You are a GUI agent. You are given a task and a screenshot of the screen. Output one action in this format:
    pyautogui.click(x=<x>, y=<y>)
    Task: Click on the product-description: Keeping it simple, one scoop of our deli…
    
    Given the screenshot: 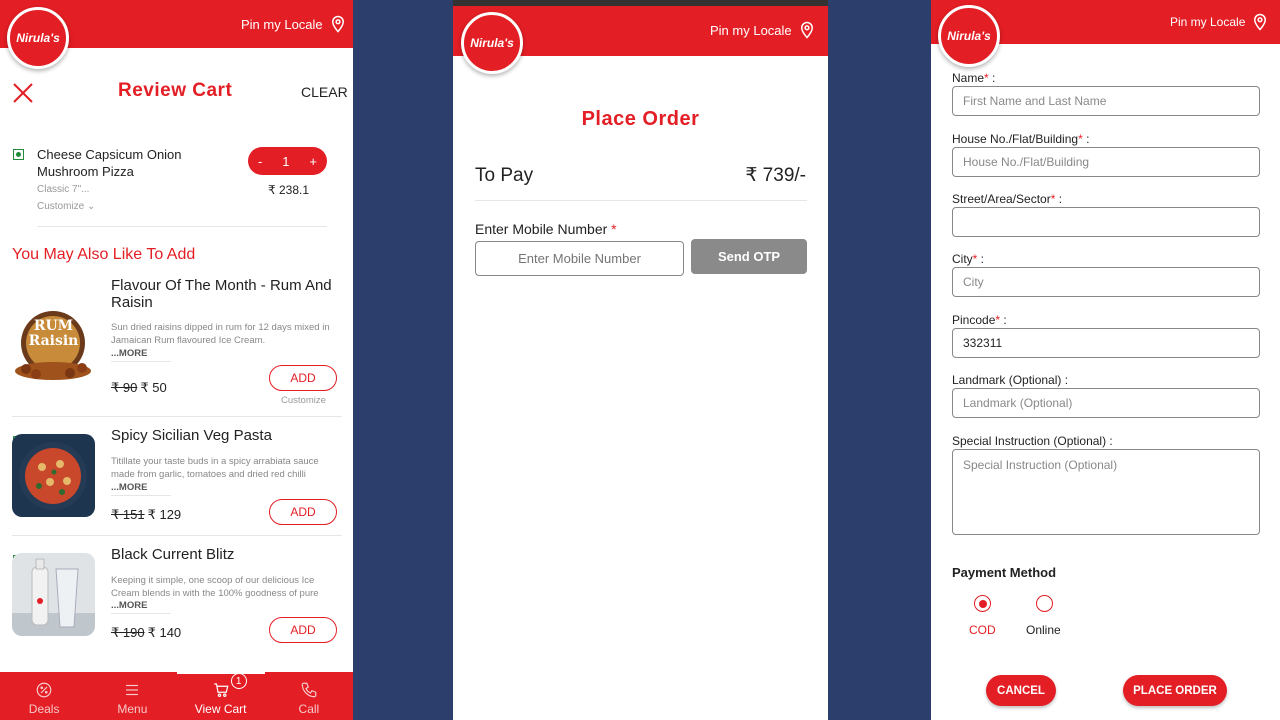 What is the action you would take?
    pyautogui.click(x=215, y=587)
    